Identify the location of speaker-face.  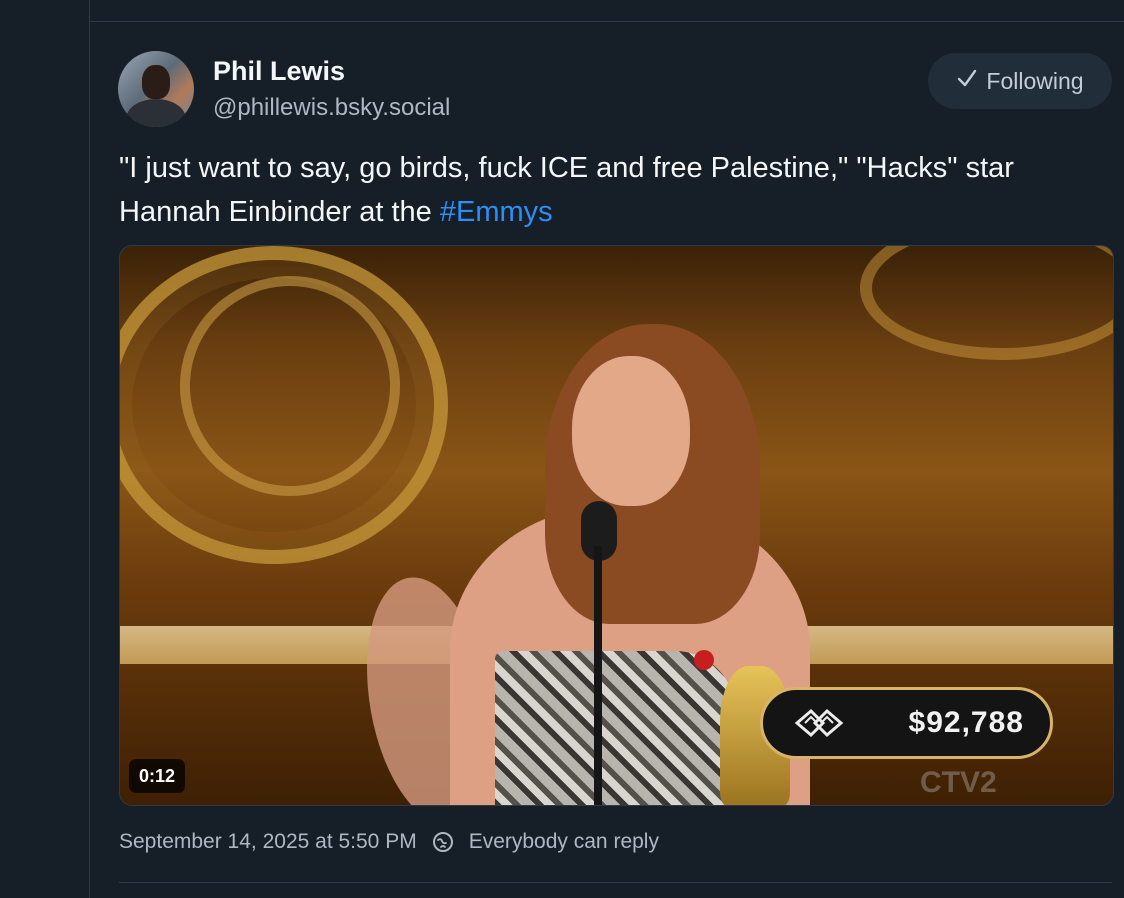
(631, 431).